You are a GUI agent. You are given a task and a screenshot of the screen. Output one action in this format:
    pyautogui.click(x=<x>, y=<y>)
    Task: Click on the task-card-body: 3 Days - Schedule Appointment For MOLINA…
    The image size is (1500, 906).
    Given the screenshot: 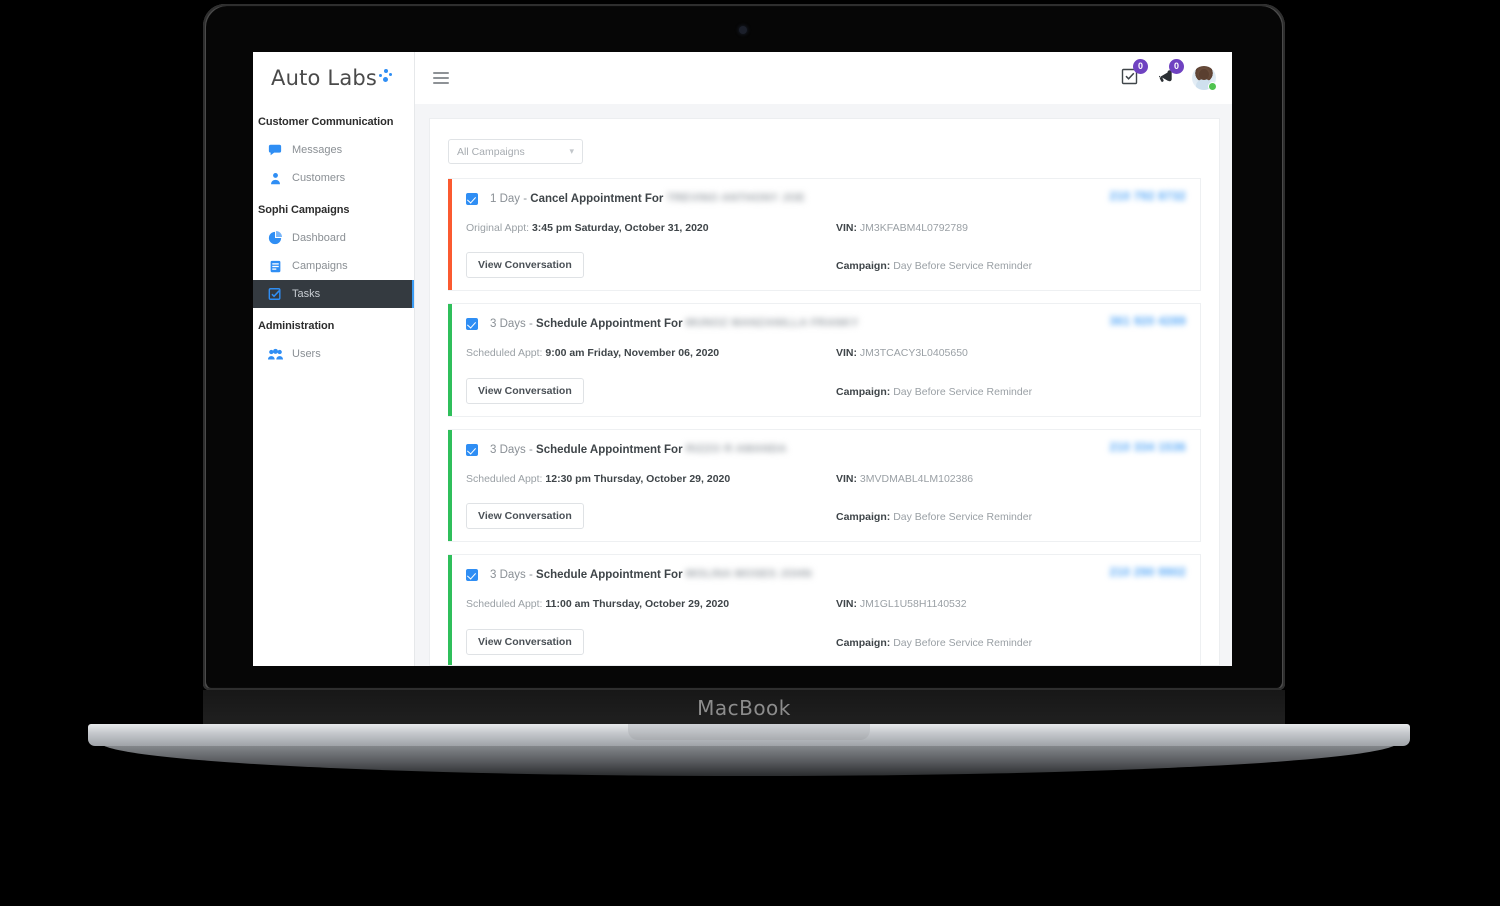 What is the action you would take?
    pyautogui.click(x=826, y=610)
    